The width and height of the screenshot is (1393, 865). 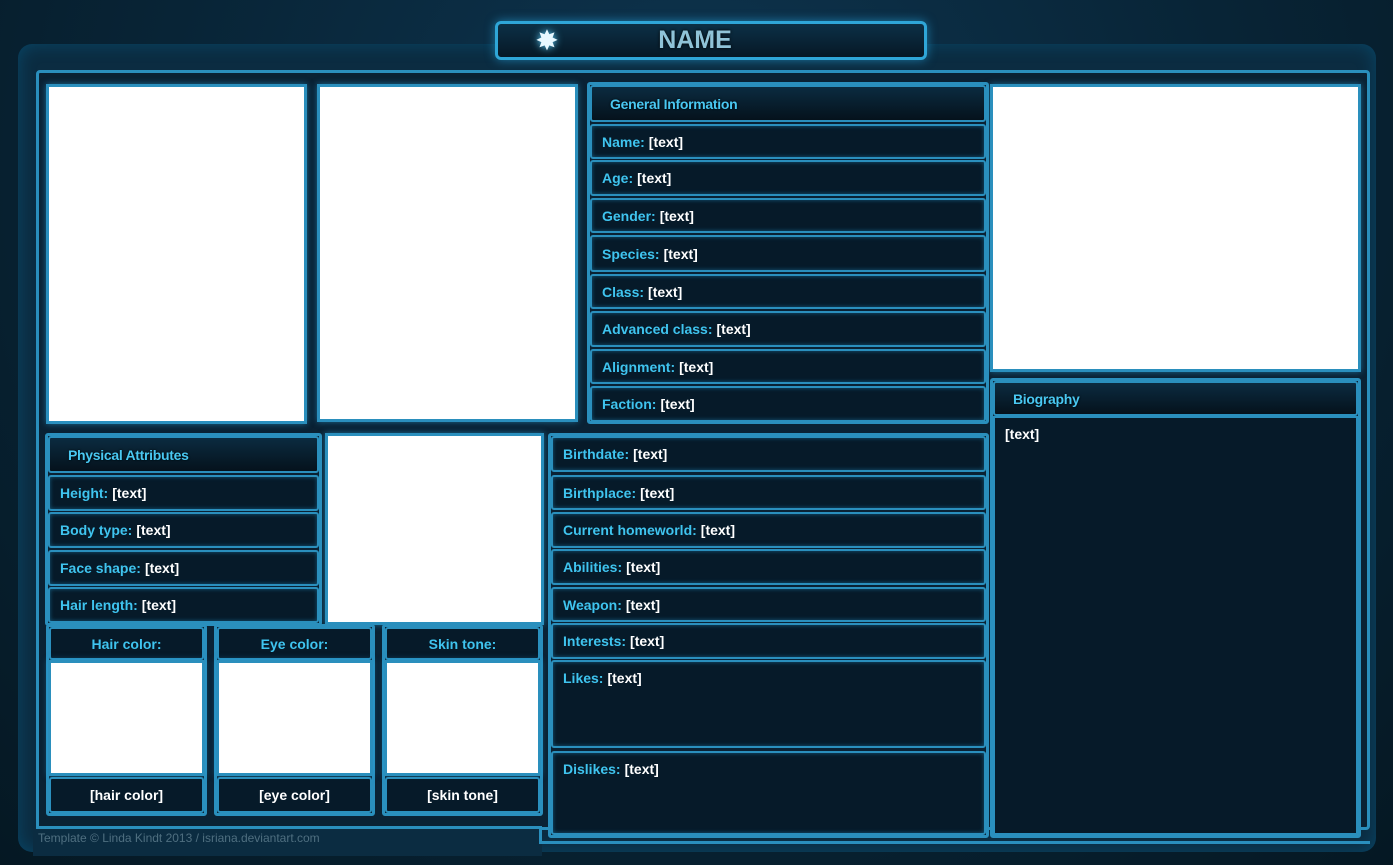 What do you see at coordinates (183, 530) in the screenshot?
I see `field-row: Body type: [text]` at bounding box center [183, 530].